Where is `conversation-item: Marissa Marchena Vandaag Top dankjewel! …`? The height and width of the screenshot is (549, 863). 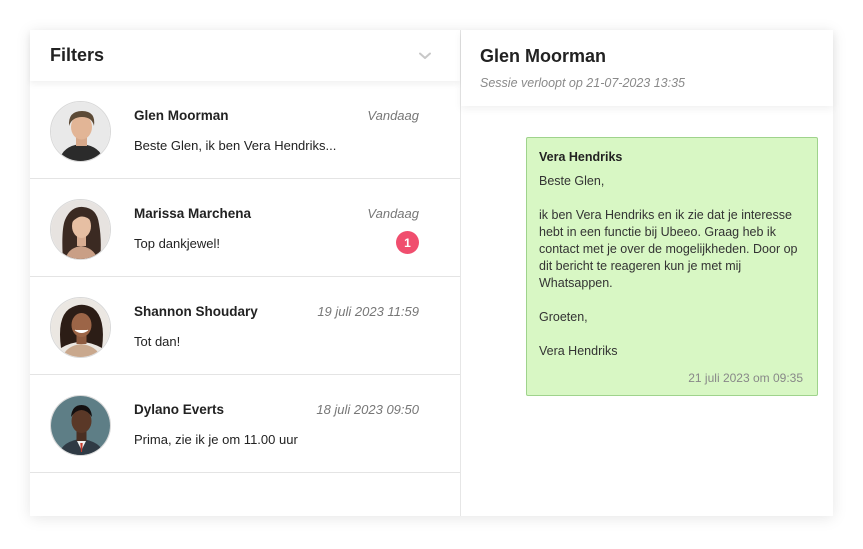 conversation-item: Marissa Marchena Vandaag Top dankjewel! … is located at coordinates (245, 228).